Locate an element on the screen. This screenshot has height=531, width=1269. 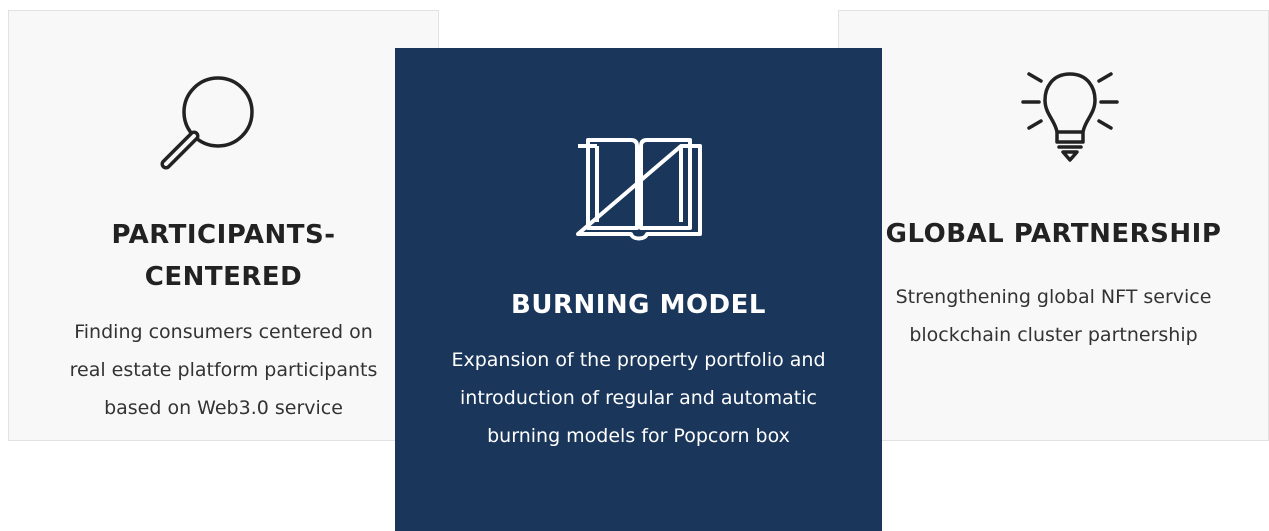
magnifier-icon is located at coordinates (207, 123).